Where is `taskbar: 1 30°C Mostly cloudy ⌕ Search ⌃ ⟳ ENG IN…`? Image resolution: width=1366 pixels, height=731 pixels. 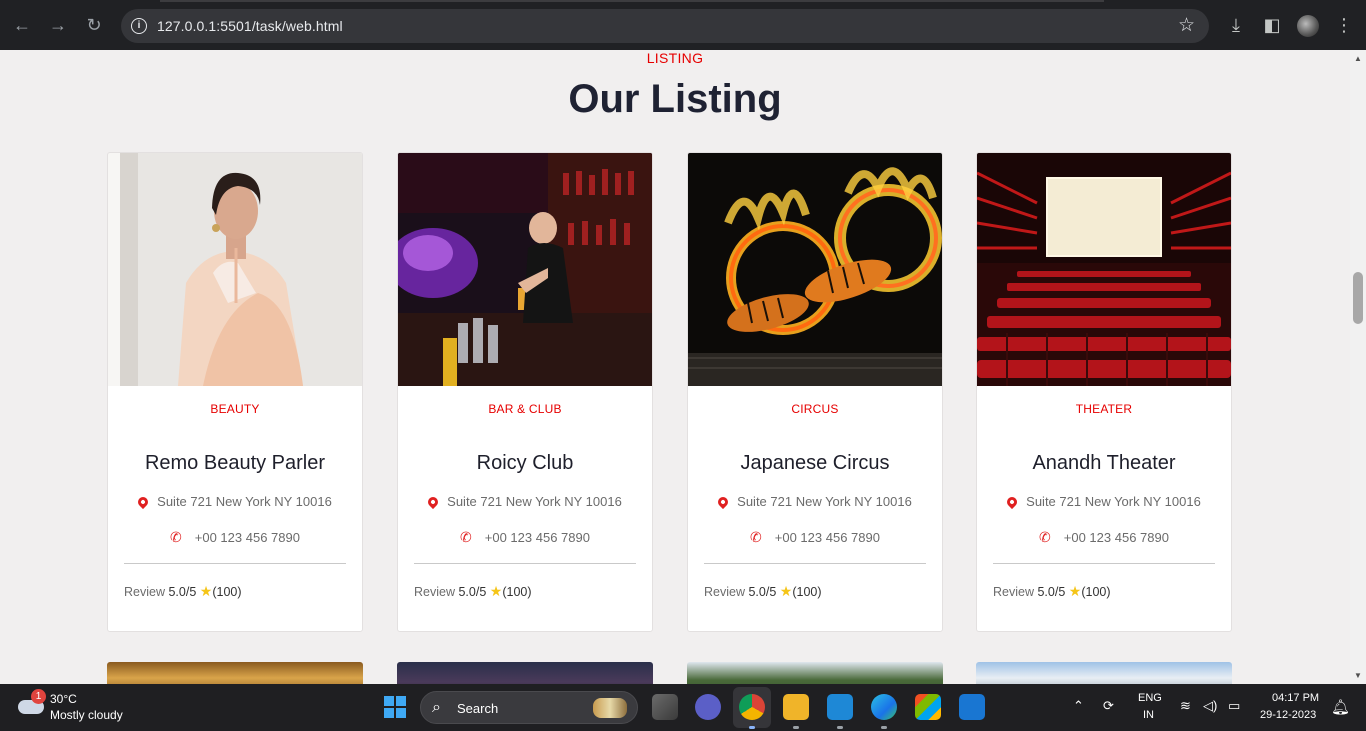 taskbar: 1 30°C Mostly cloudy ⌕ Search ⌃ ⟳ ENG IN… is located at coordinates (683, 707).